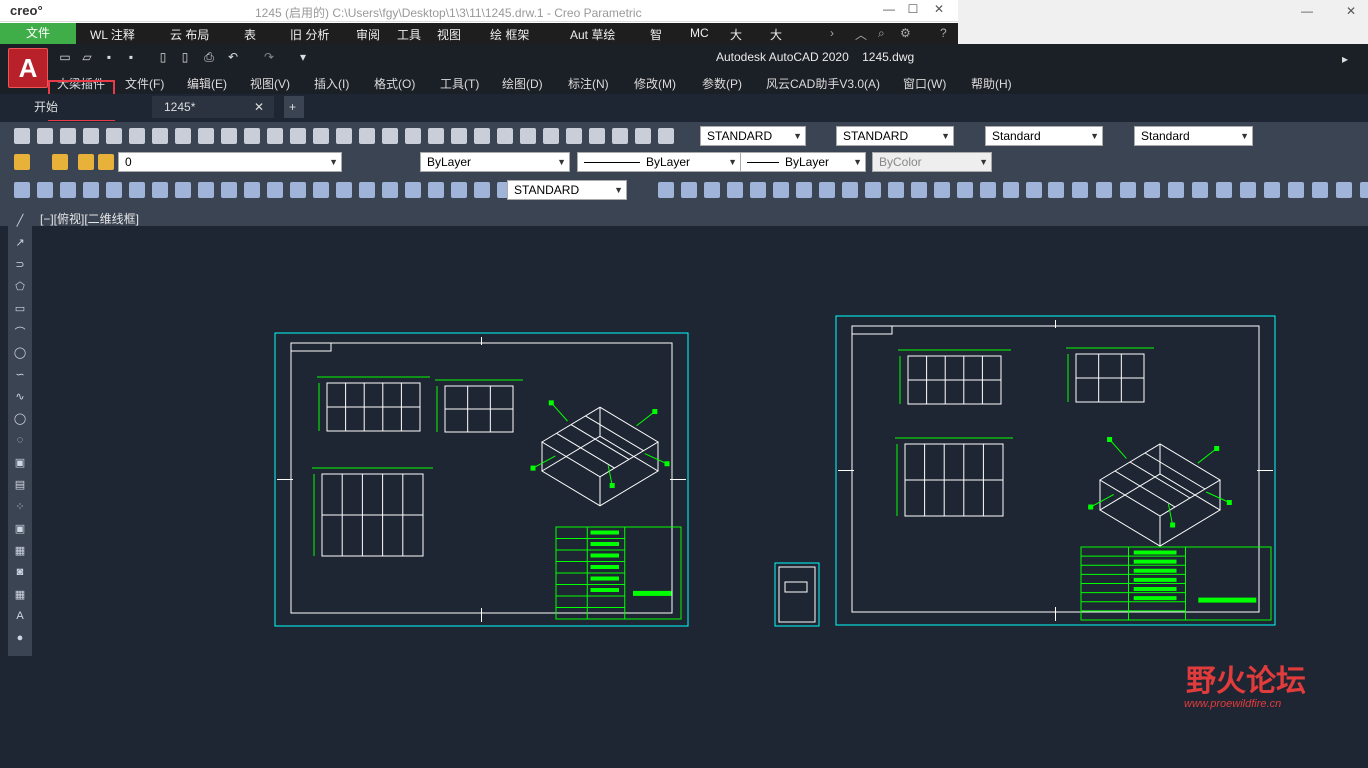 The image size is (1368, 768). I want to click on thumbnail-frame, so click(797, 594).